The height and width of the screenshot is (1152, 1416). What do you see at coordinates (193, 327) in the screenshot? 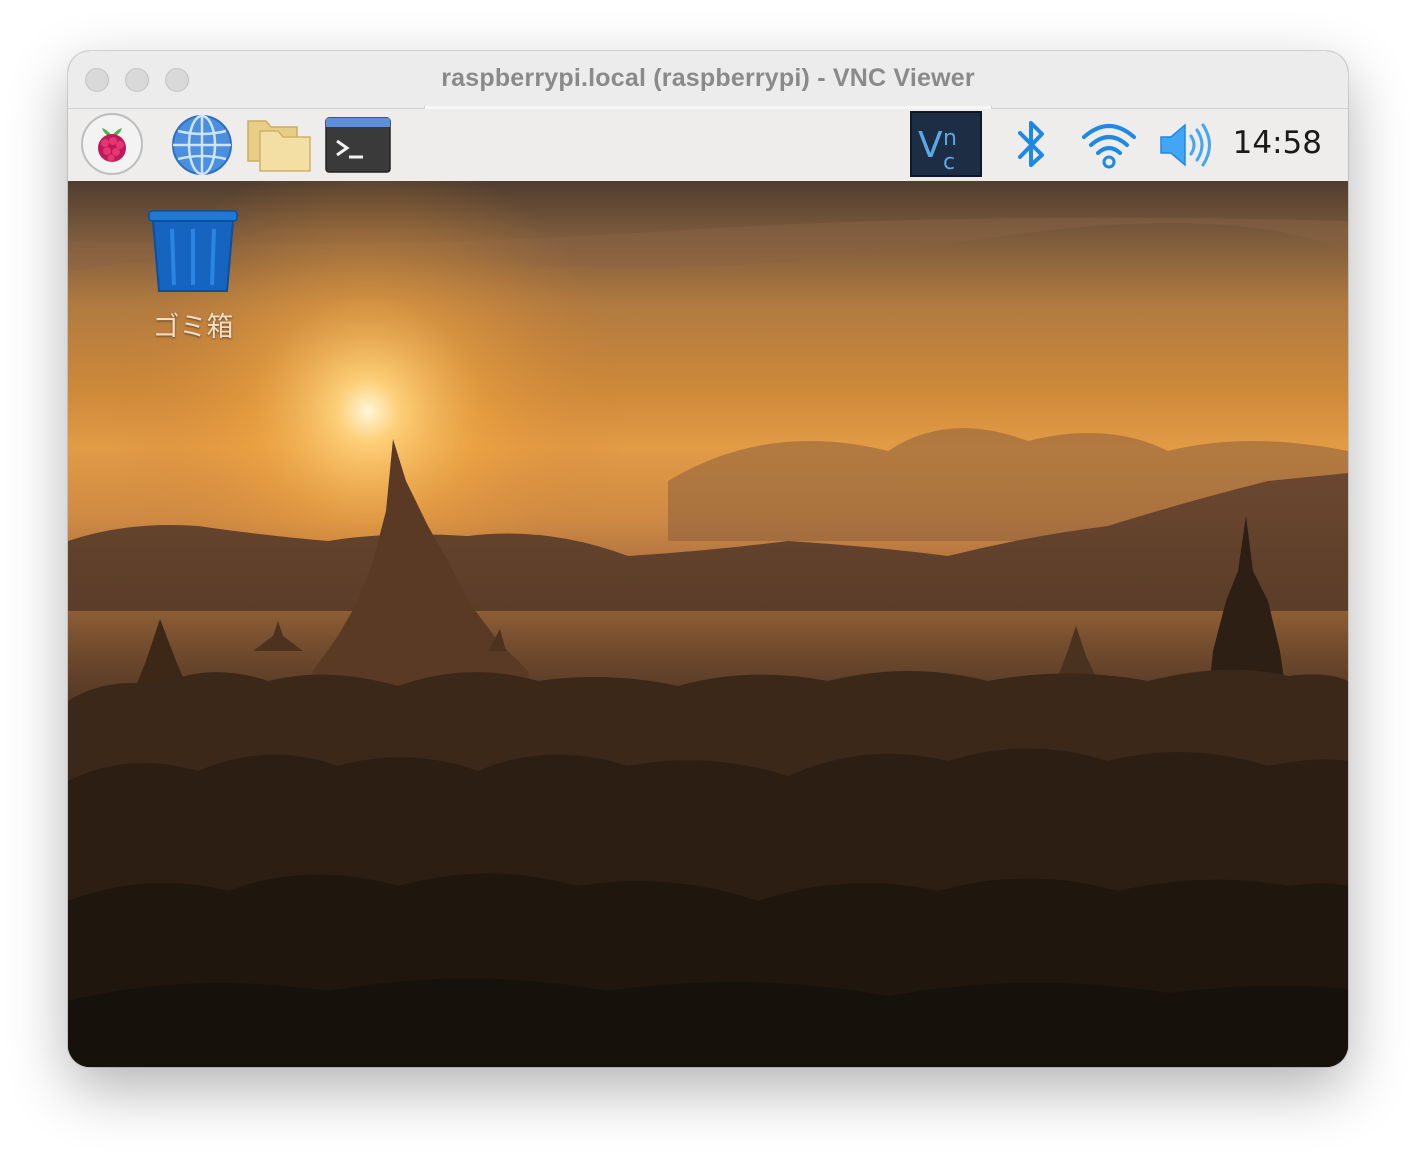
I see `trash-label: ゴミ箱` at bounding box center [193, 327].